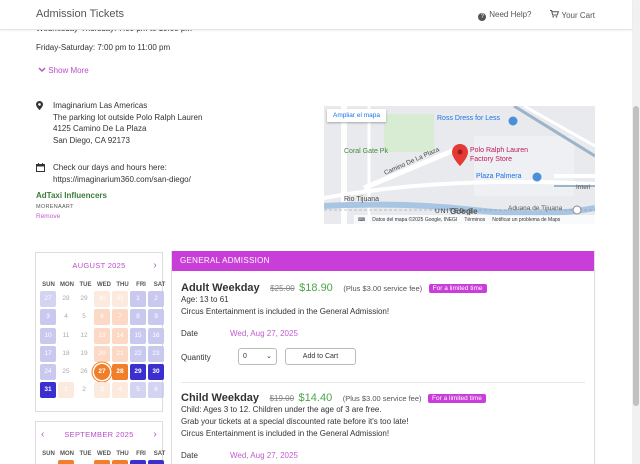 Image resolution: width=640 pixels, height=464 pixels. What do you see at coordinates (189, 333) in the screenshot?
I see `date-label: Date` at bounding box center [189, 333].